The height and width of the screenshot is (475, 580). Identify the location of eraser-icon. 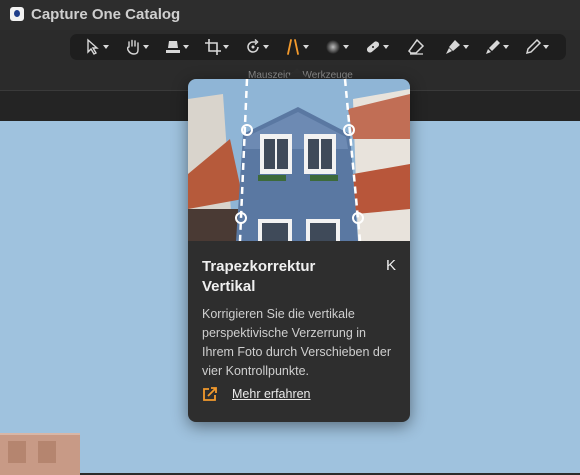
(416, 46).